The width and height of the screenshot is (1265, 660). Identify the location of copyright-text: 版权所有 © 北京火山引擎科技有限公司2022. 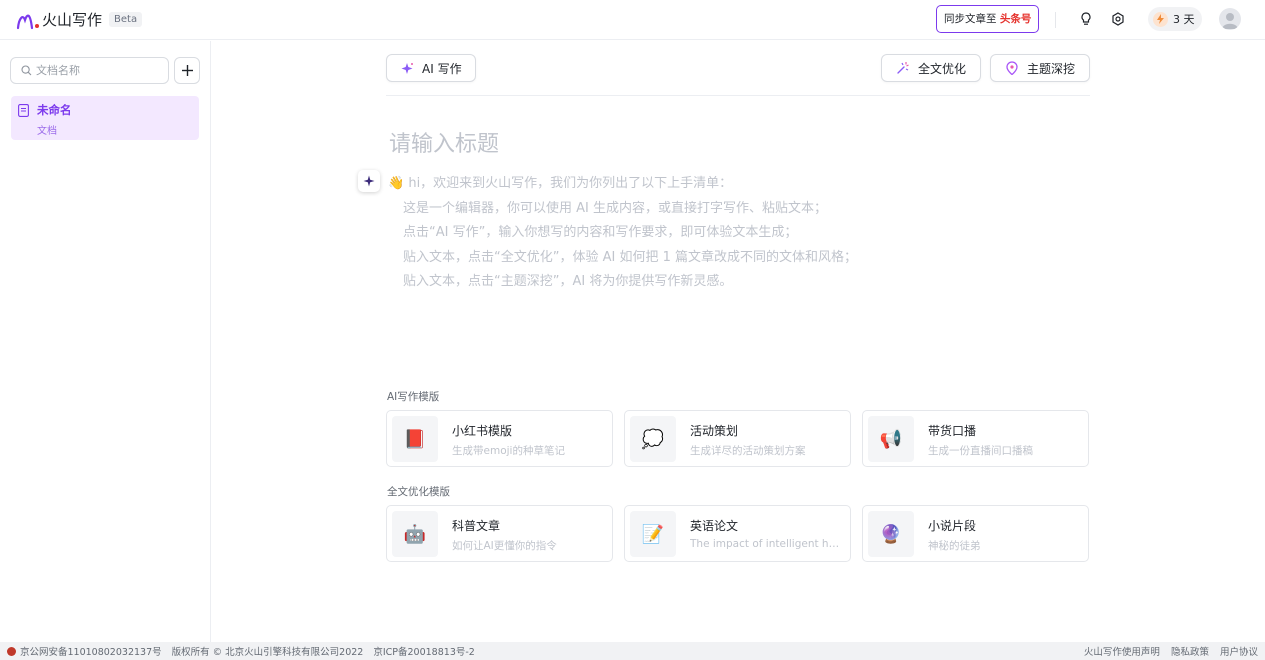
(267, 652).